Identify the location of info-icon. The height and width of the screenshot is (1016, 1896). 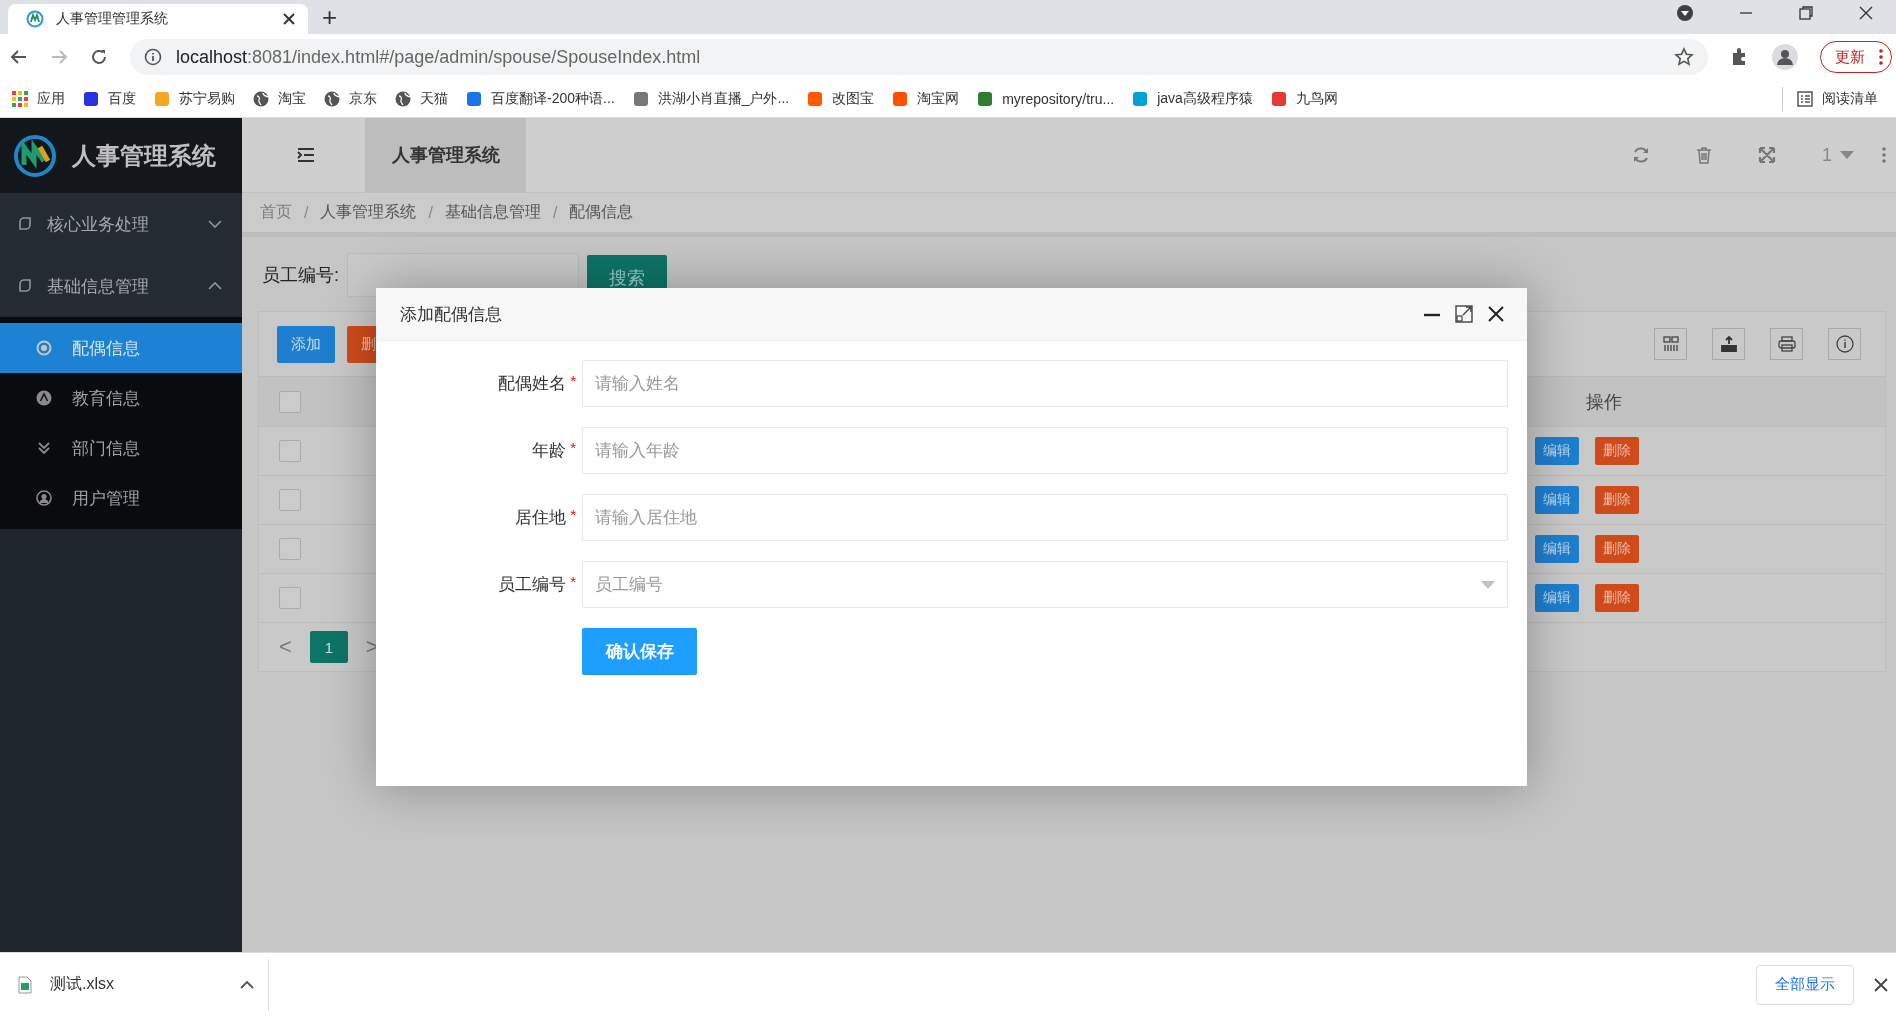
(153, 57).